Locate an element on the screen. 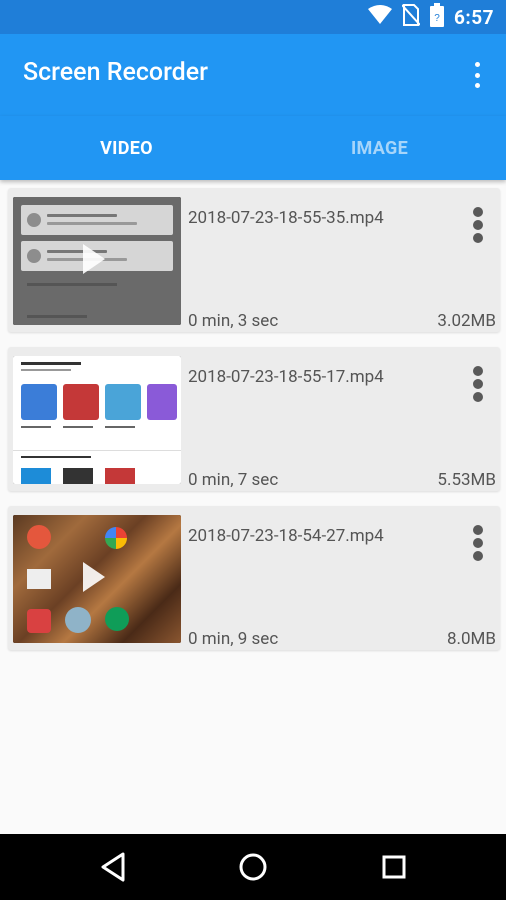 Image resolution: width=506 pixels, height=900 pixels. tab-image: IMAGE is located at coordinates (379, 148).